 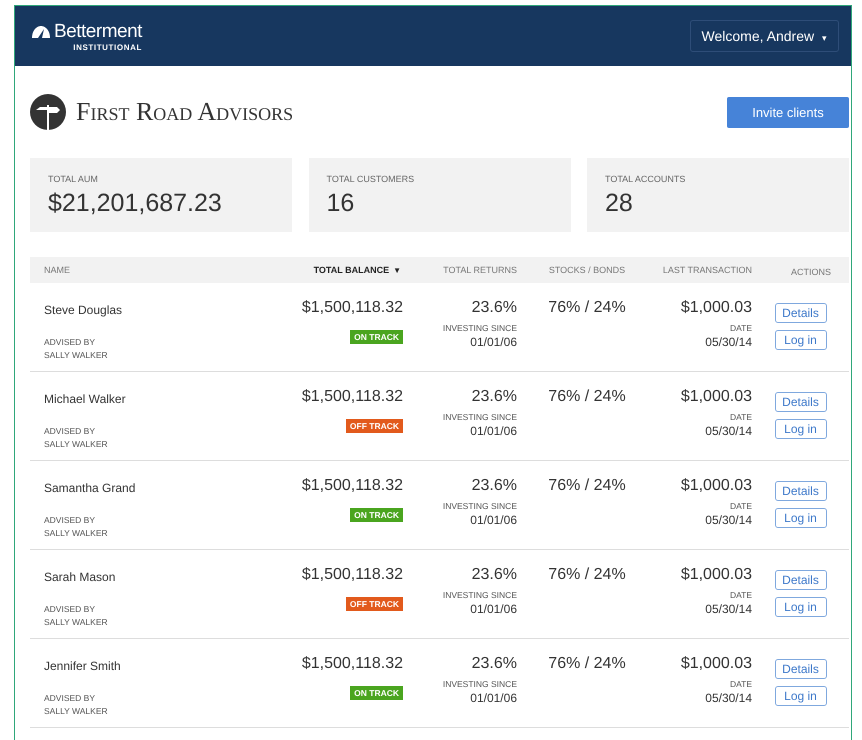 I want to click on stat-label: TOTAL AUM, so click(x=73, y=179).